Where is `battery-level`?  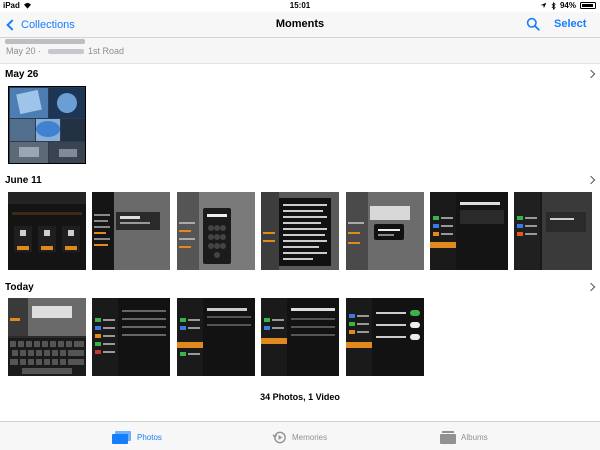
battery-level is located at coordinates (588, 5).